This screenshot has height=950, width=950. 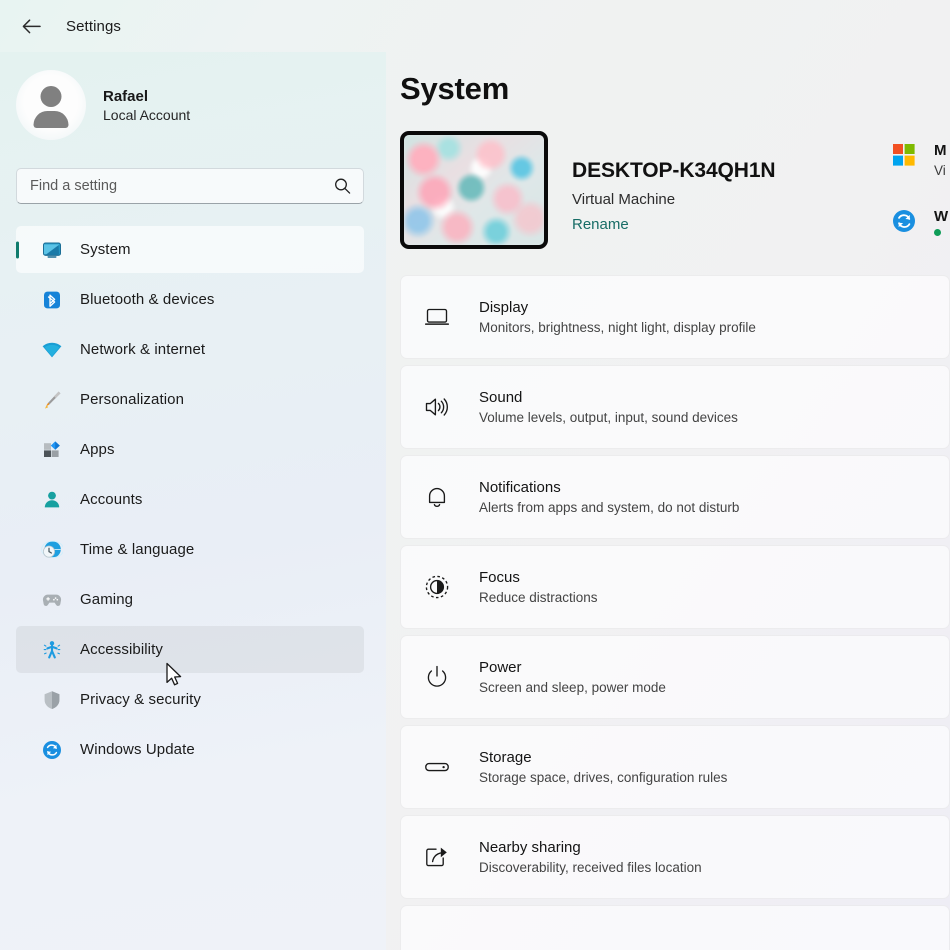 What do you see at coordinates (52, 450) in the screenshot?
I see `apps-icon` at bounding box center [52, 450].